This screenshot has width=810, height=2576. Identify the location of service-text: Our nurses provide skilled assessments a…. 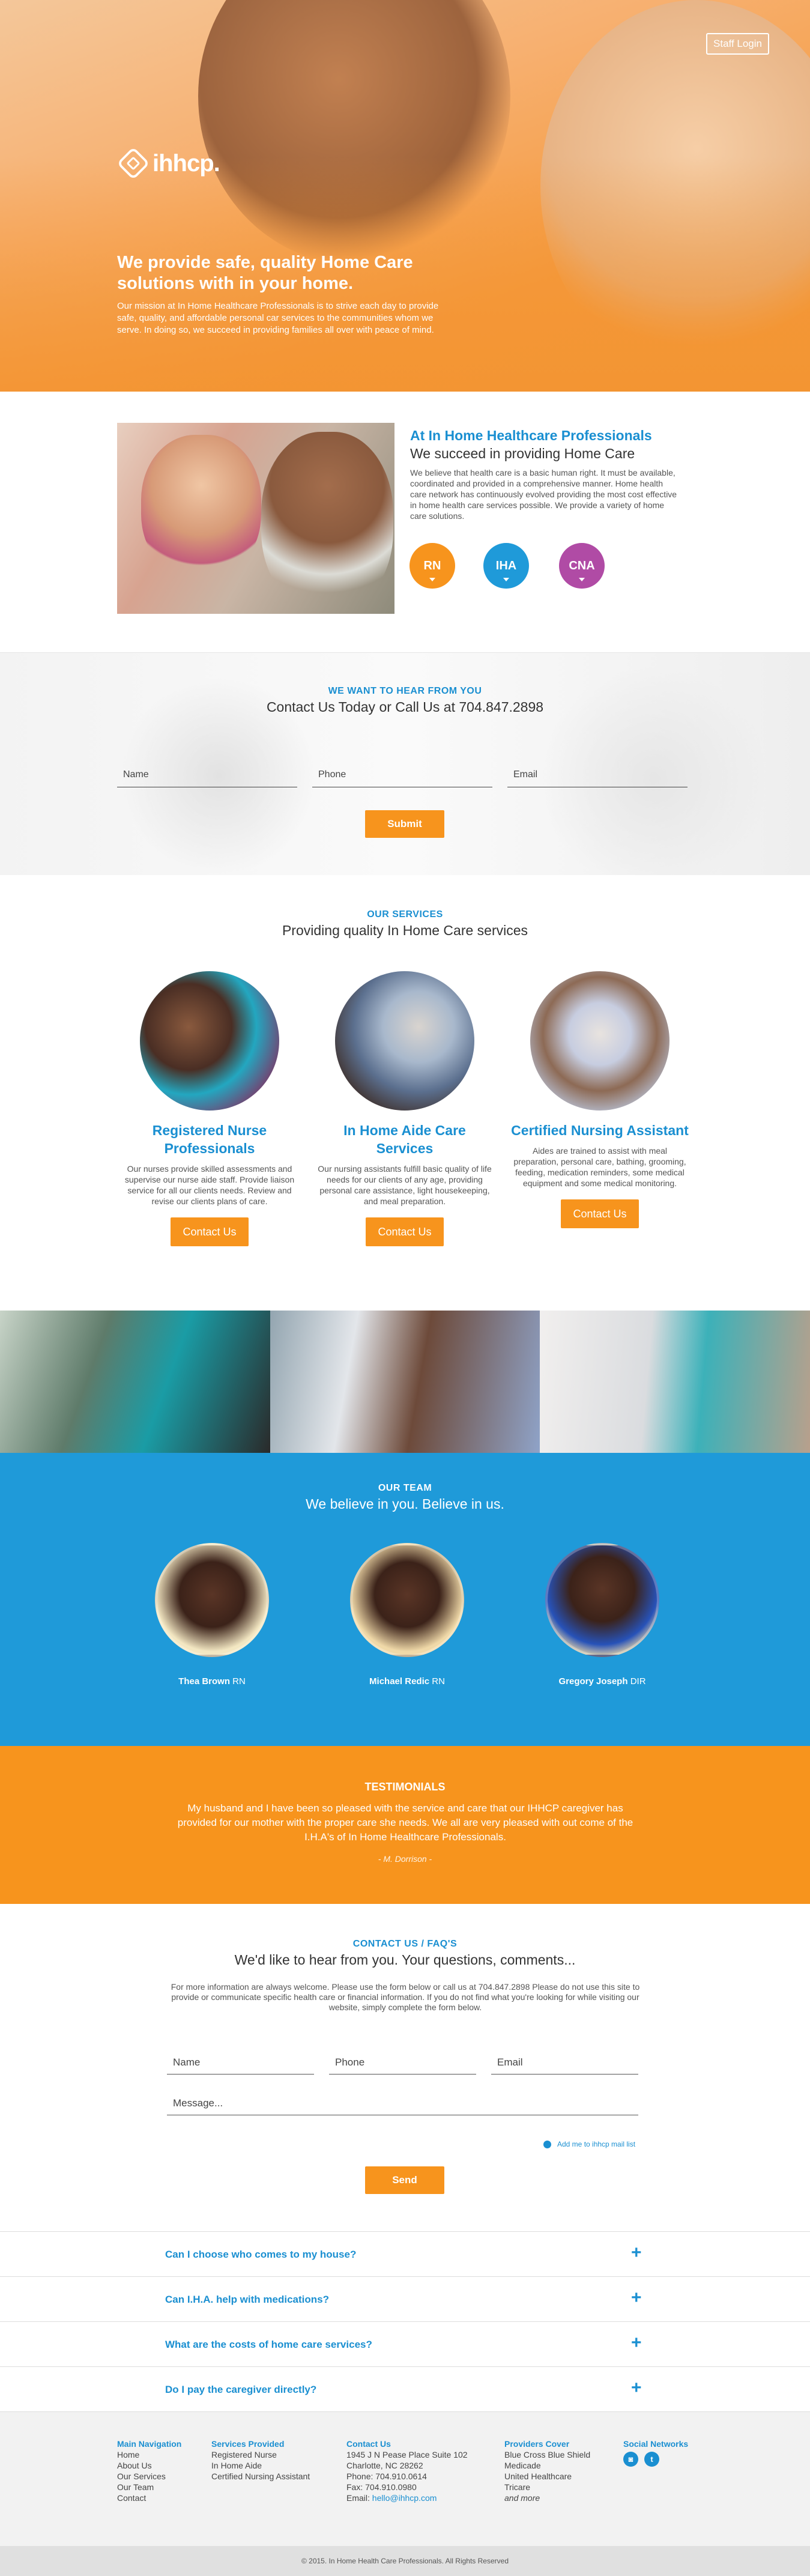
(209, 1185).